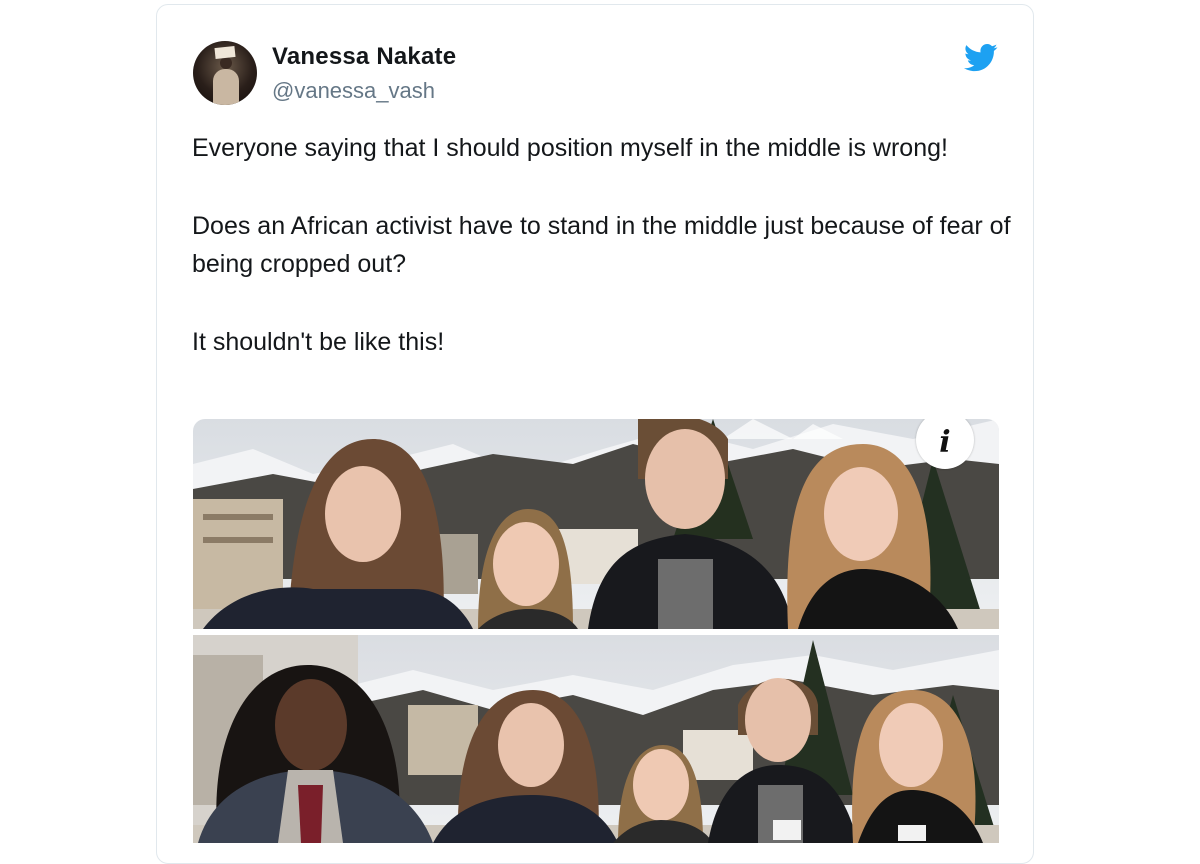 This screenshot has width=1200, height=864. I want to click on tweet-paragraph: It shouldn't be like this!, so click(318, 342).